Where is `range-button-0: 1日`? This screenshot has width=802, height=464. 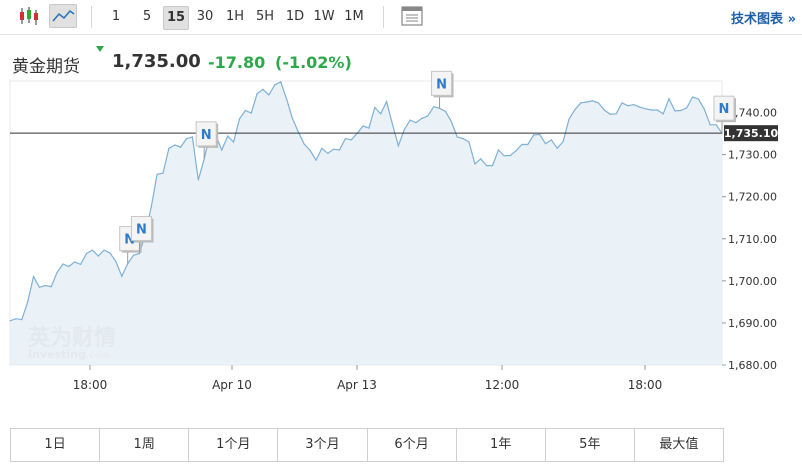
range-button-0: 1日 is located at coordinates (56, 445).